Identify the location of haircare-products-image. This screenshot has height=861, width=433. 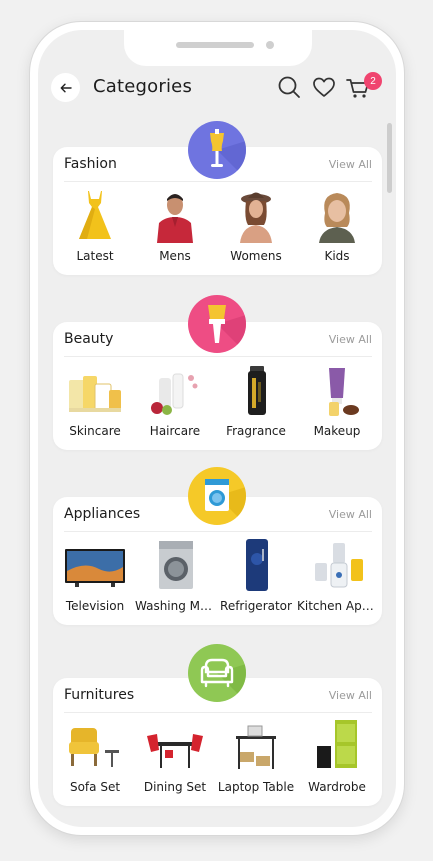
(174, 394).